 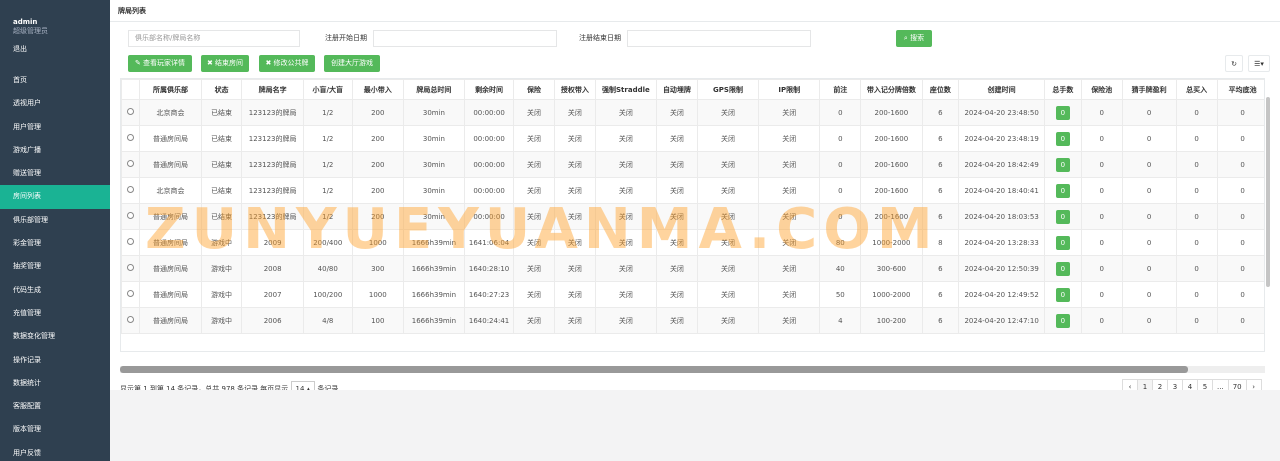 I want to click on end-date-label: 注册结束日期, so click(x=600, y=38).